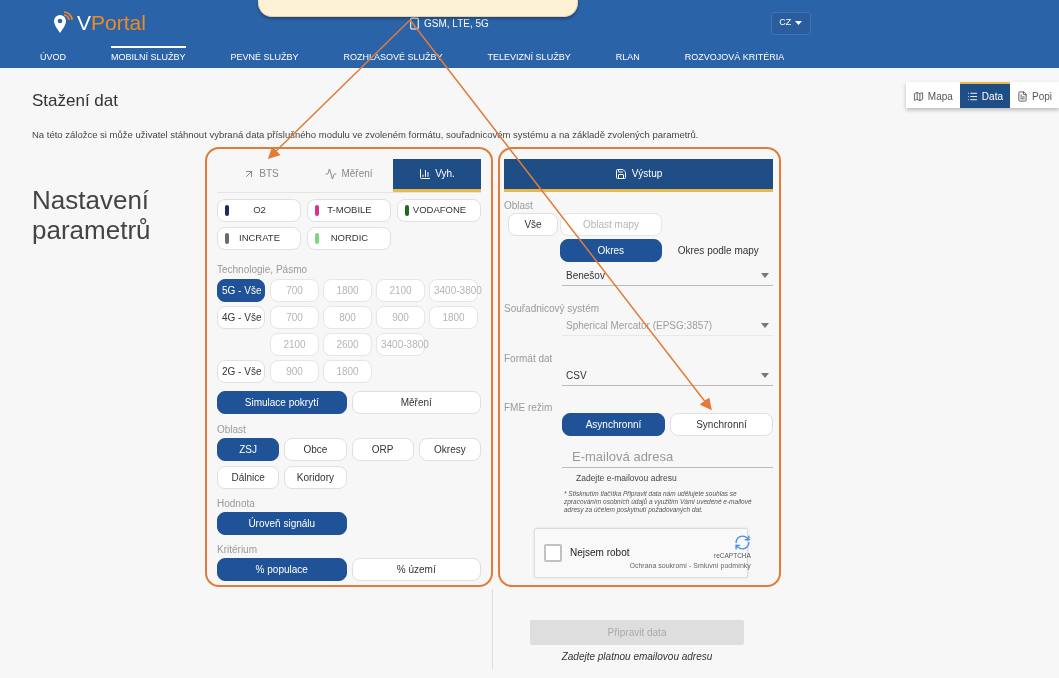  I want to click on field-label: Hodnota, so click(236, 503).